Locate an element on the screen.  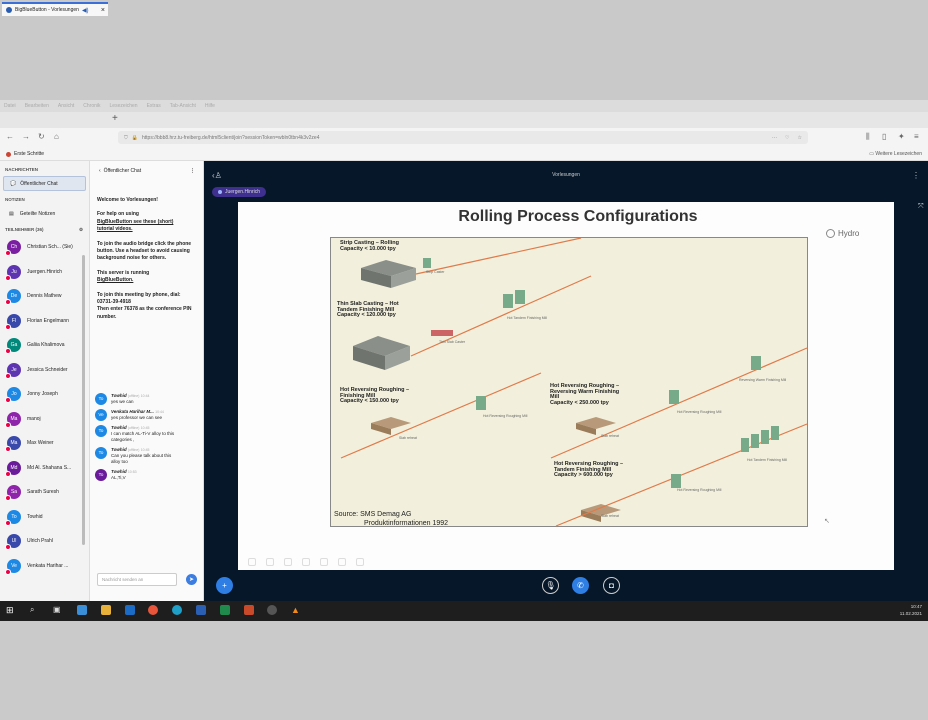
powerpoint-icon is located at coordinates (249, 610).